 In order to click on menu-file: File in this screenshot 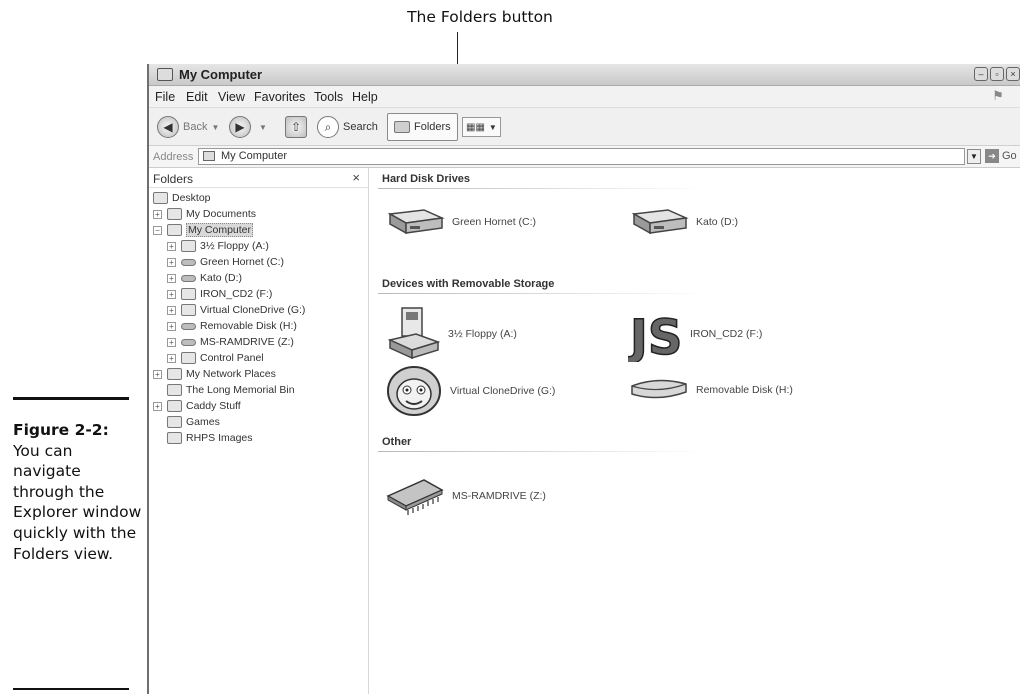, I will do `click(165, 97)`.